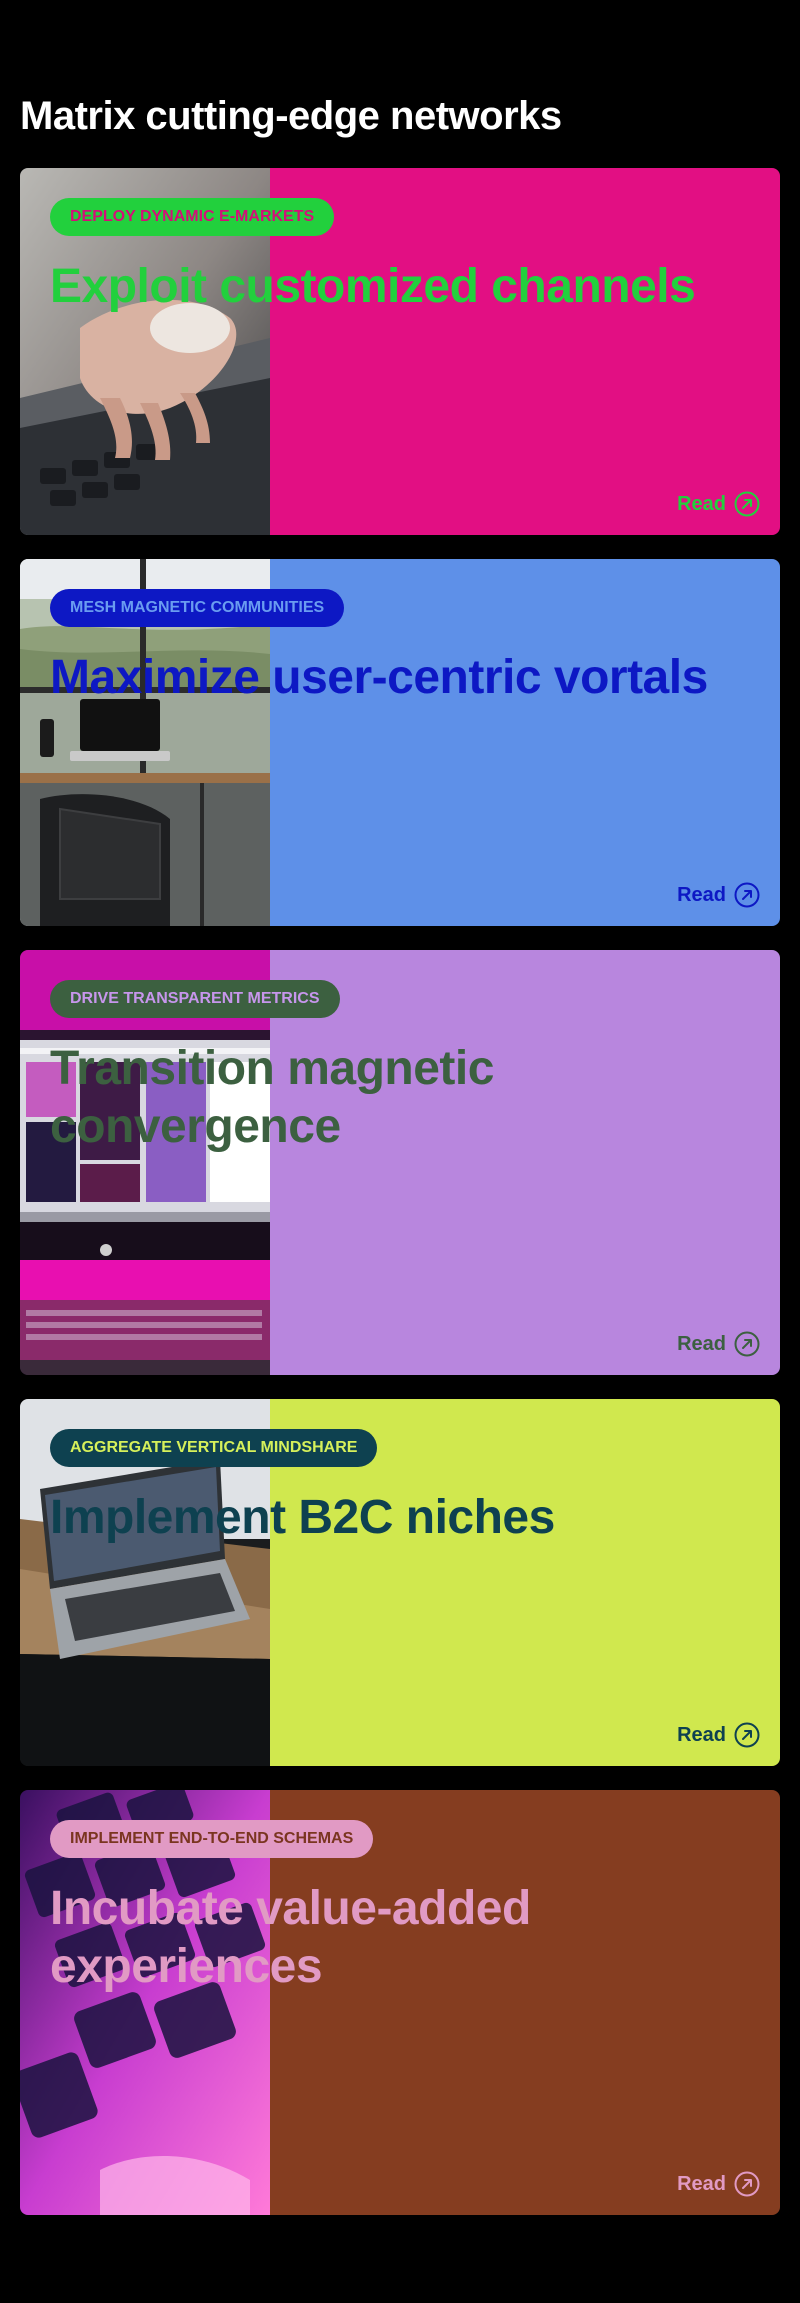 The height and width of the screenshot is (2303, 800). Describe the element at coordinates (291, 116) in the screenshot. I see `page-title: Matrix cutting-edge networks` at that location.